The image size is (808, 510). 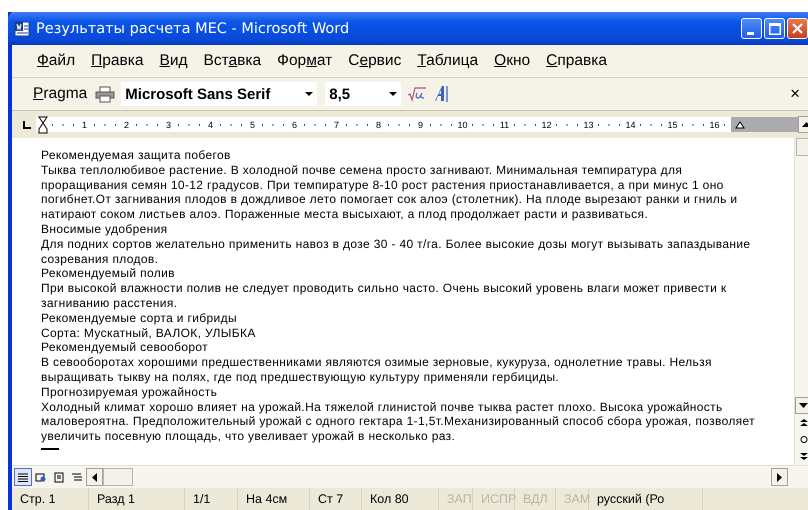 What do you see at coordinates (401, 499) in the screenshot?
I see `status-field: Кол 80` at bounding box center [401, 499].